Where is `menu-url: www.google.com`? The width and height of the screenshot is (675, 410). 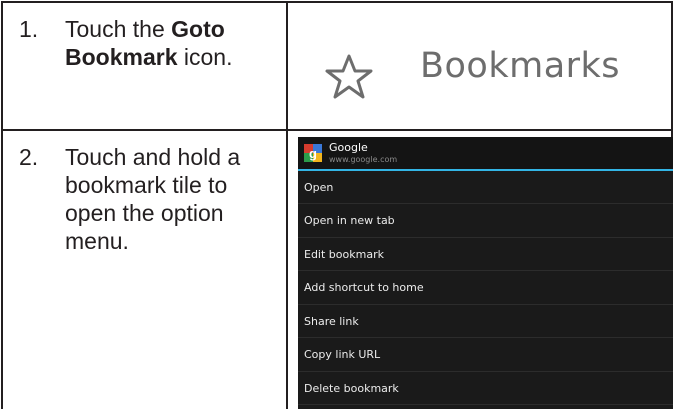
menu-url: www.google.com is located at coordinates (363, 159).